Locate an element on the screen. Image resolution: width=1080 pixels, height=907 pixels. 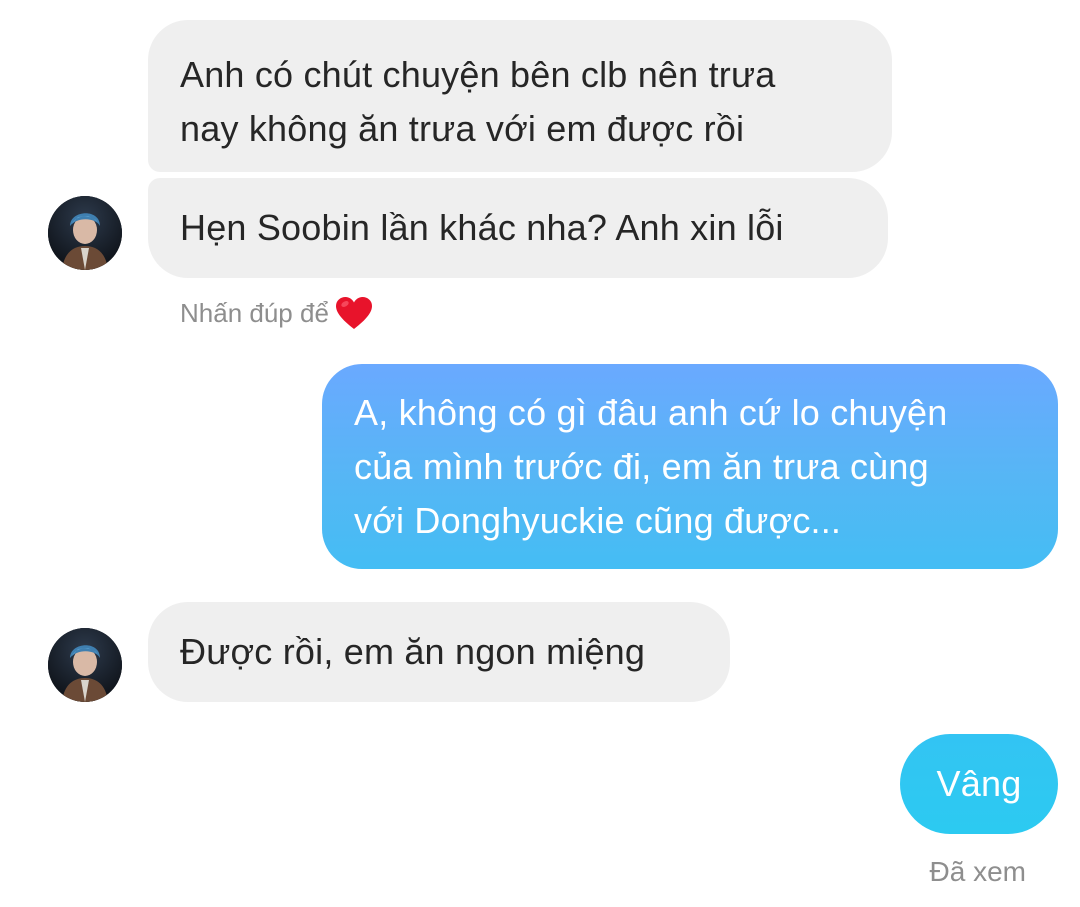
message-text-line: Được rồi, em ăn ngon miệng is located at coordinates (413, 651).